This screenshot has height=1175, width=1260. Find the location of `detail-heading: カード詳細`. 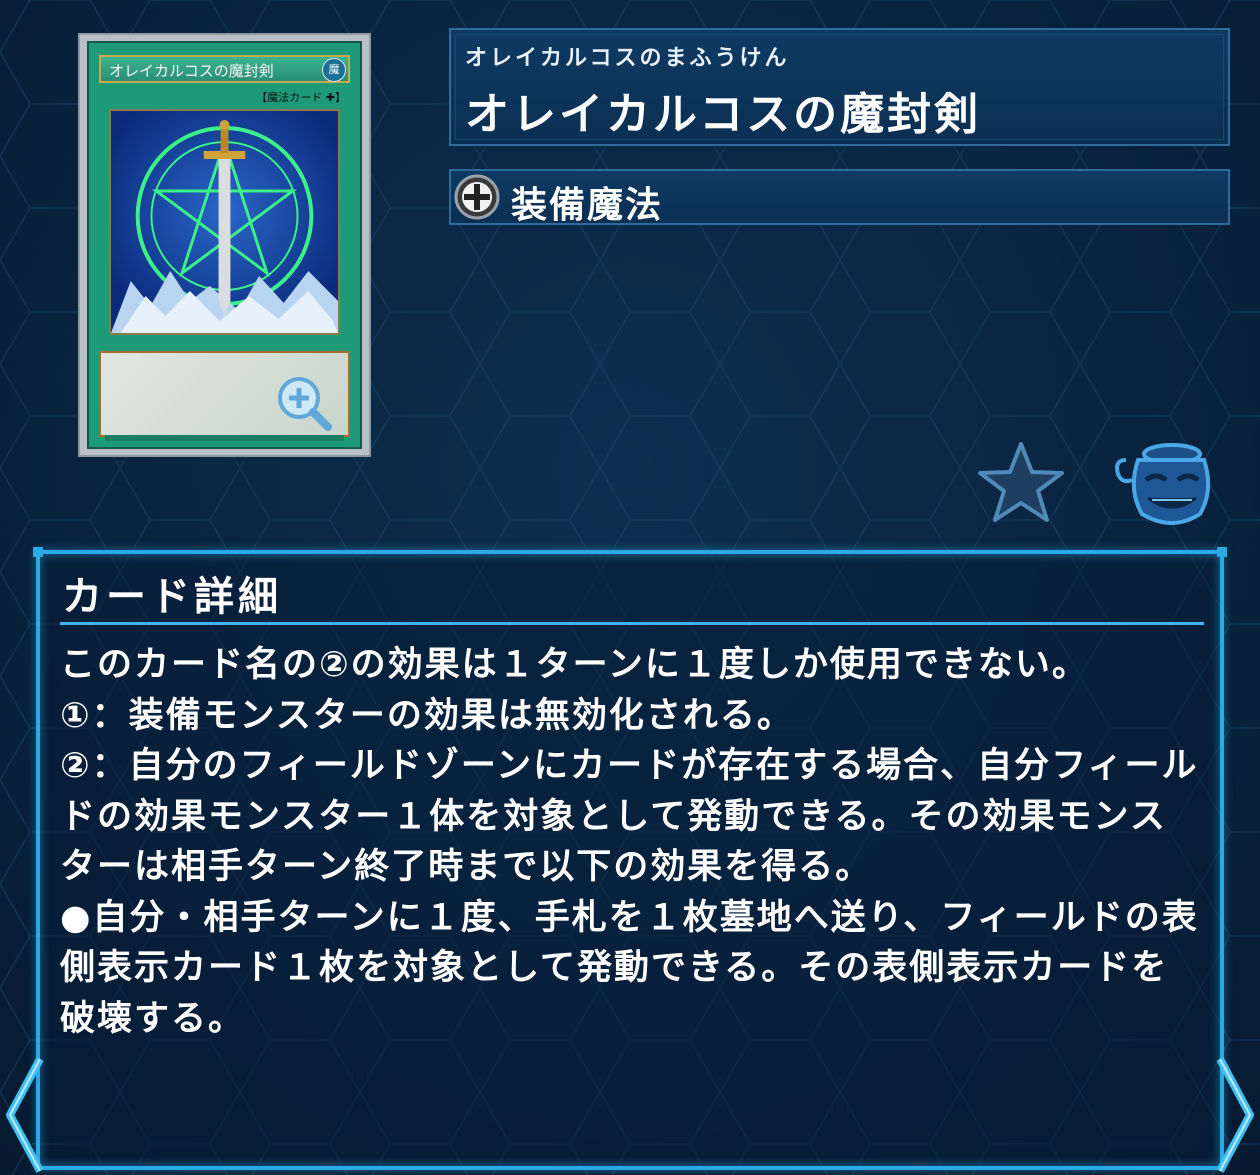

detail-heading: カード詳細 is located at coordinates (172, 597).